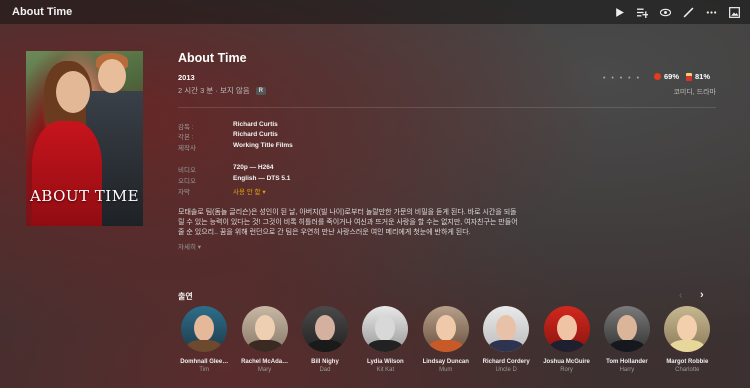  Describe the element at coordinates (255, 126) in the screenshot. I see `director-value: Richard Curtis` at that location.